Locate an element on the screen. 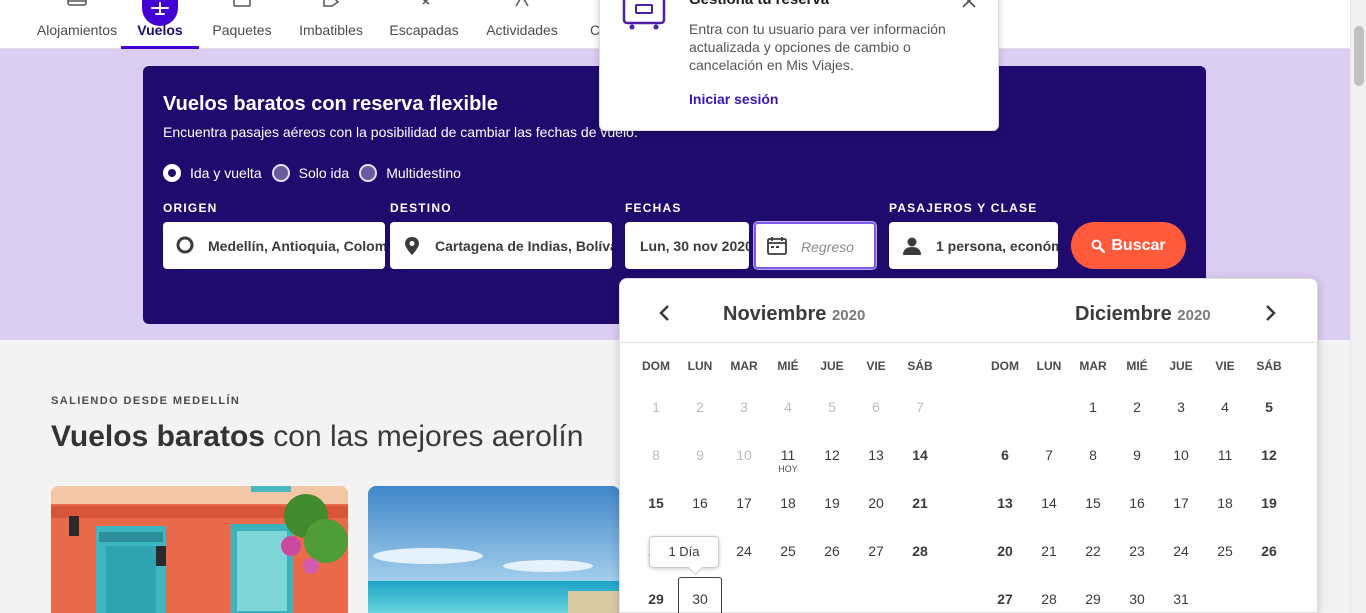  calendar-day: 22 is located at coordinates (1093, 551).